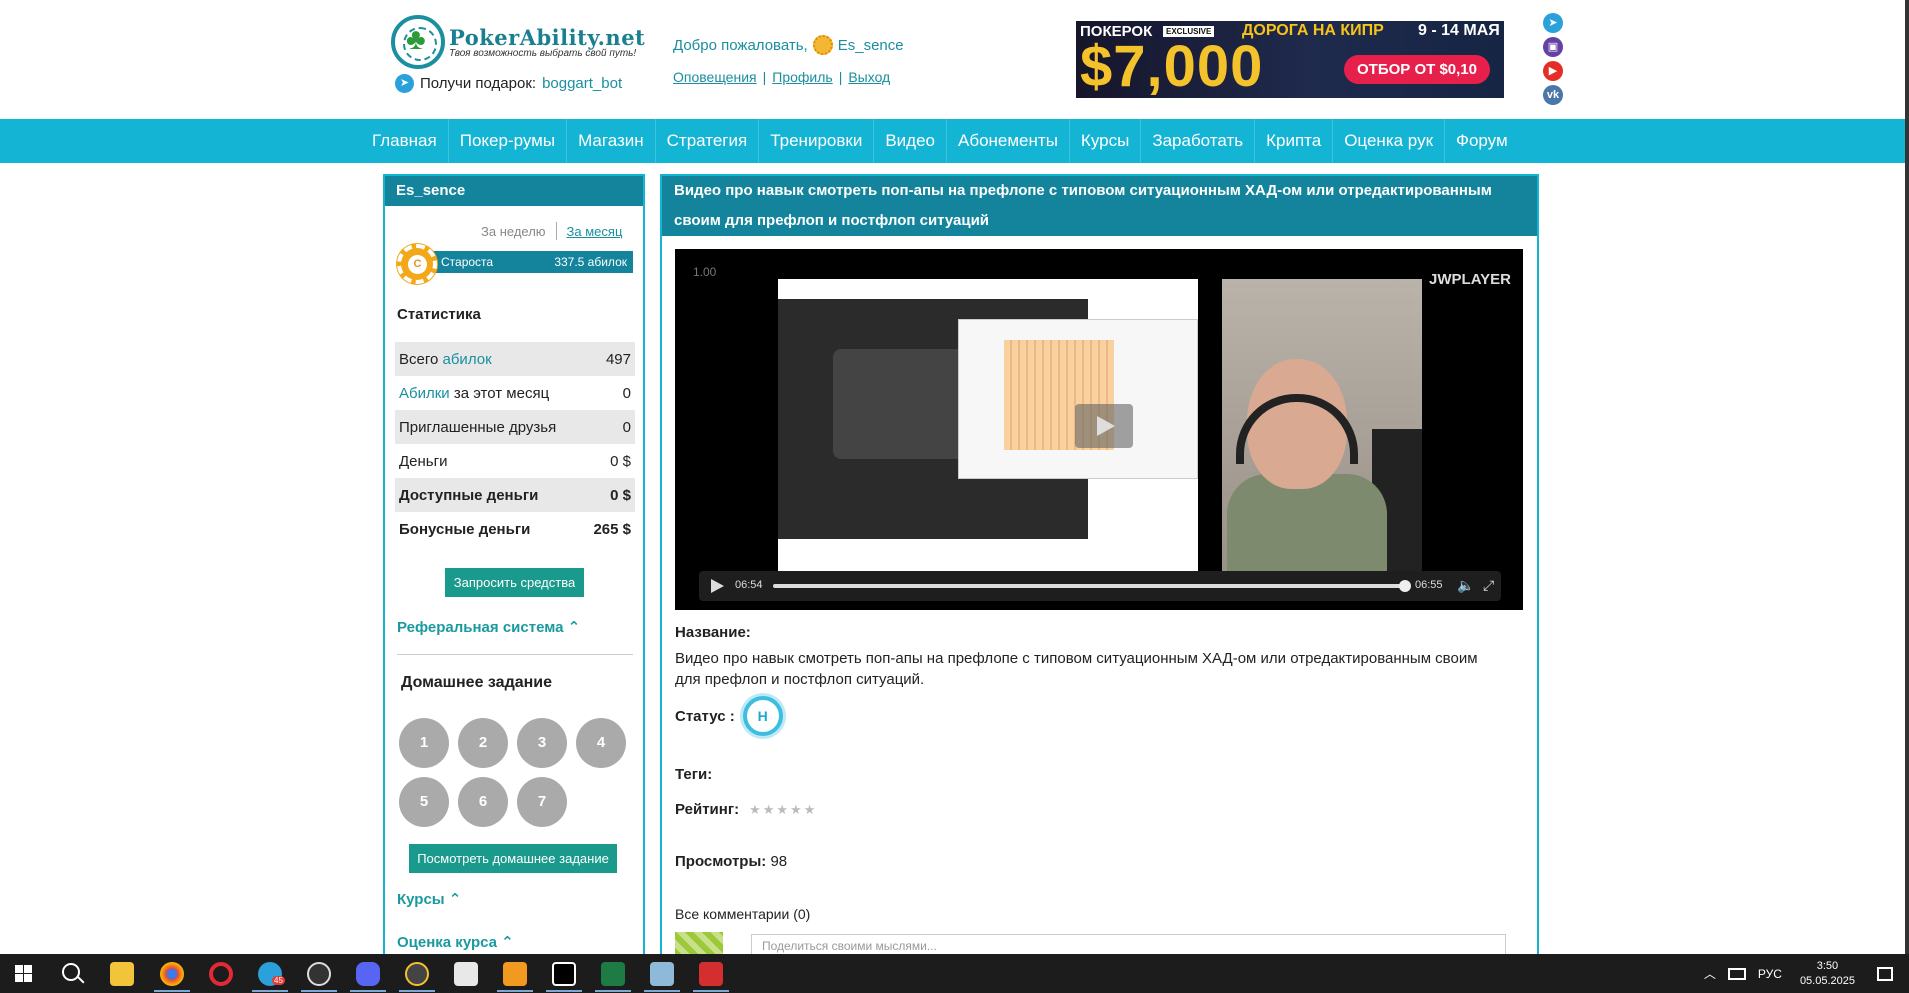 The width and height of the screenshot is (1909, 993). I want to click on stat-value: 0, so click(626, 427).